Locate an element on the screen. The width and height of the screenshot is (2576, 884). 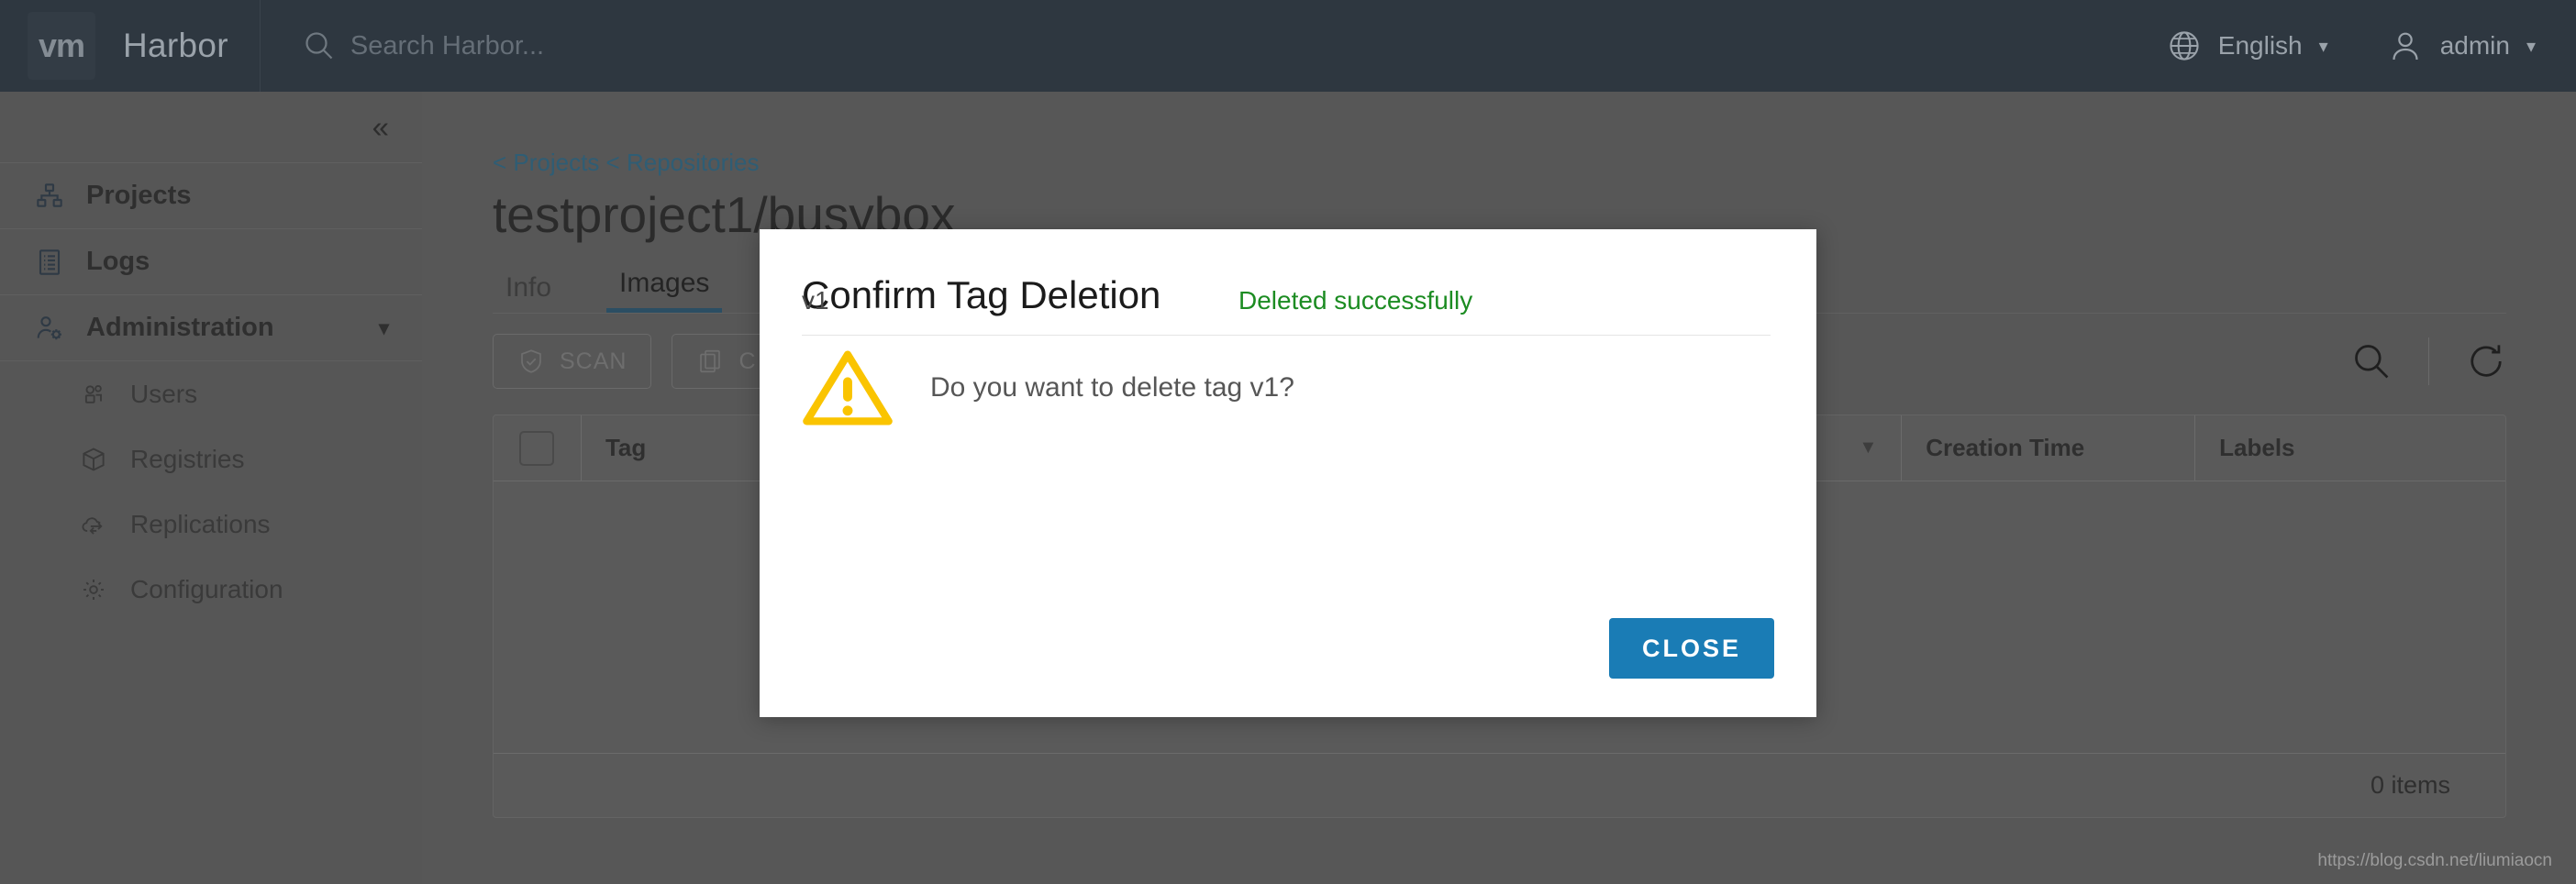
sidebar-item-registries: Registries is located at coordinates (211, 459).